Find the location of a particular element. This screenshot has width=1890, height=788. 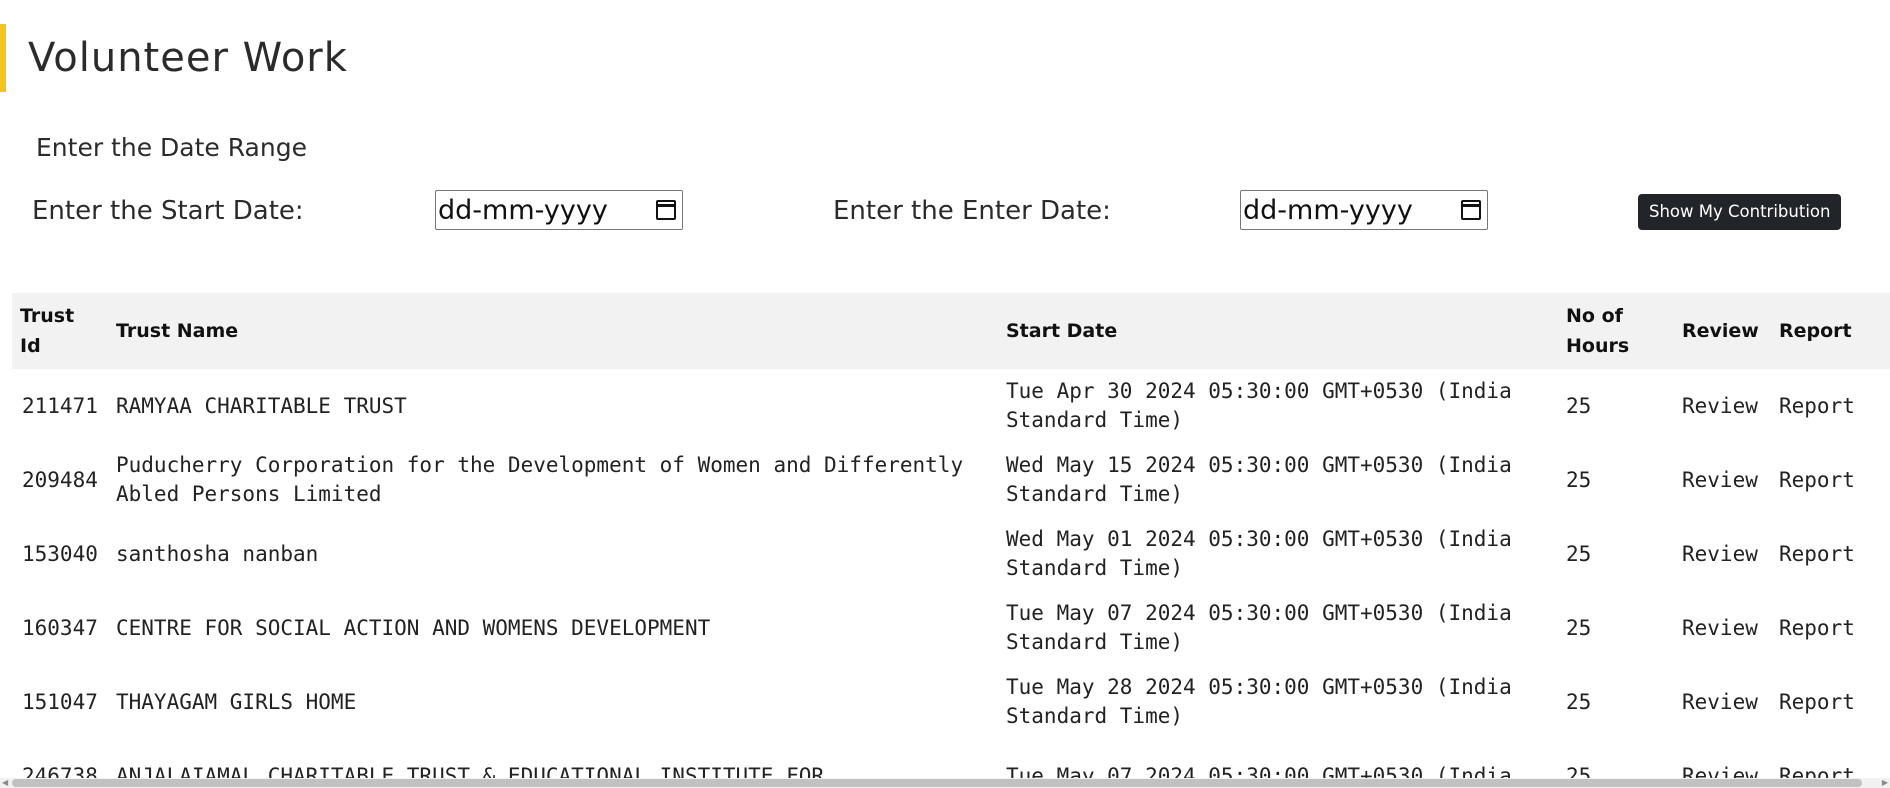

start-date-input: dd-mm-yyyy is located at coordinates (559, 210).